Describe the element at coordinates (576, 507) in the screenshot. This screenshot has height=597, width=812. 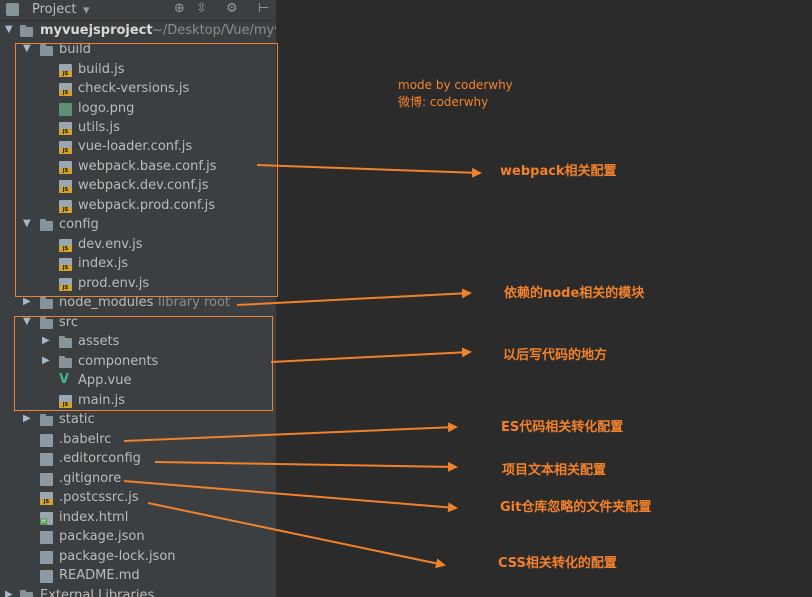
I see `annotation-gitignore: Git仓库忽略的文件夹配置` at that location.